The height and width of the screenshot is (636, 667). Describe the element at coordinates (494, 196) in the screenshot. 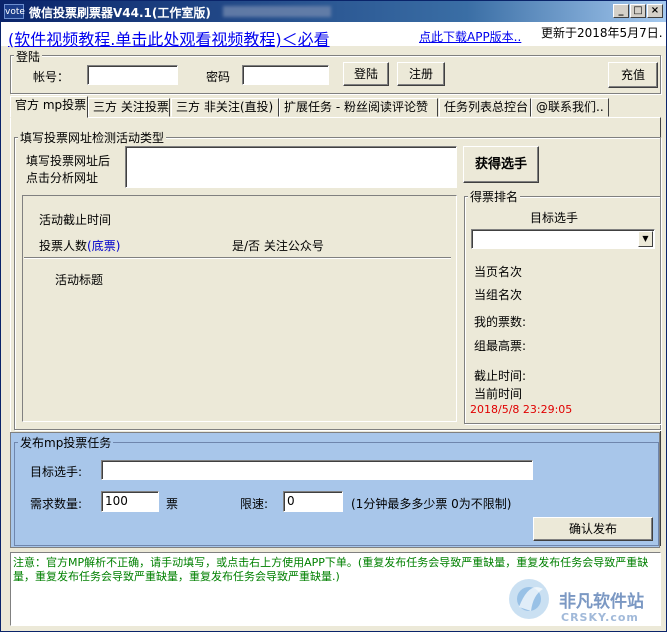

I see `ranking-group-label: 得票排名` at that location.